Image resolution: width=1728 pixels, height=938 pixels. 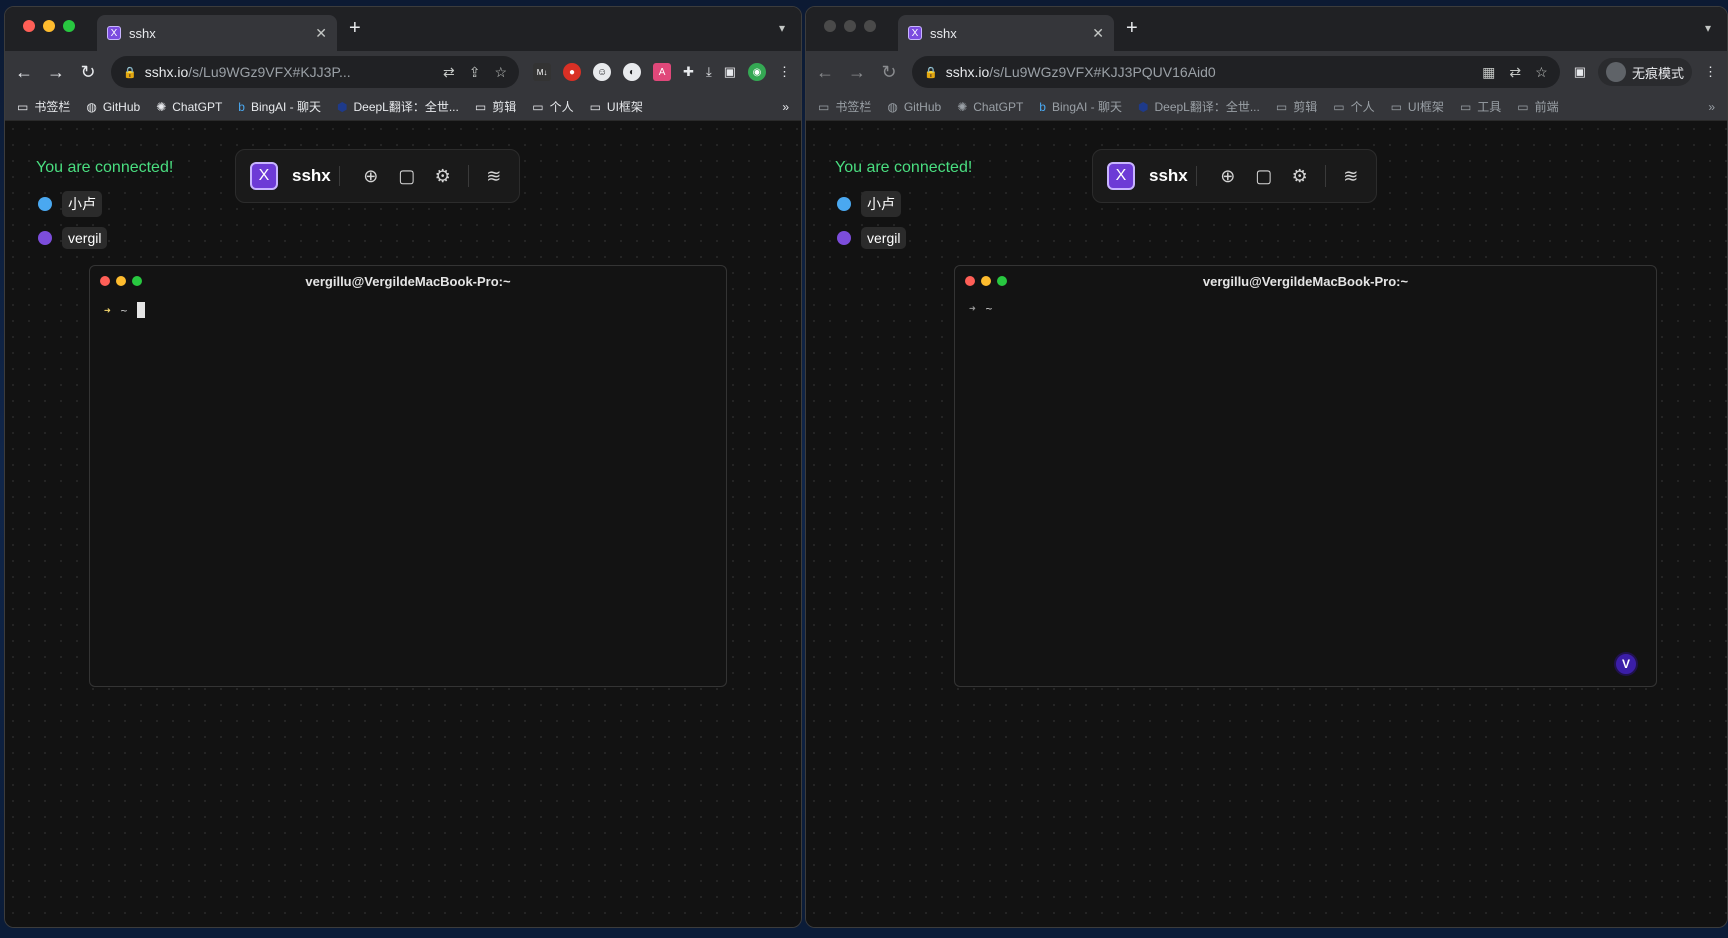 What do you see at coordinates (141, 310) in the screenshot?
I see `terminal-cursor` at bounding box center [141, 310].